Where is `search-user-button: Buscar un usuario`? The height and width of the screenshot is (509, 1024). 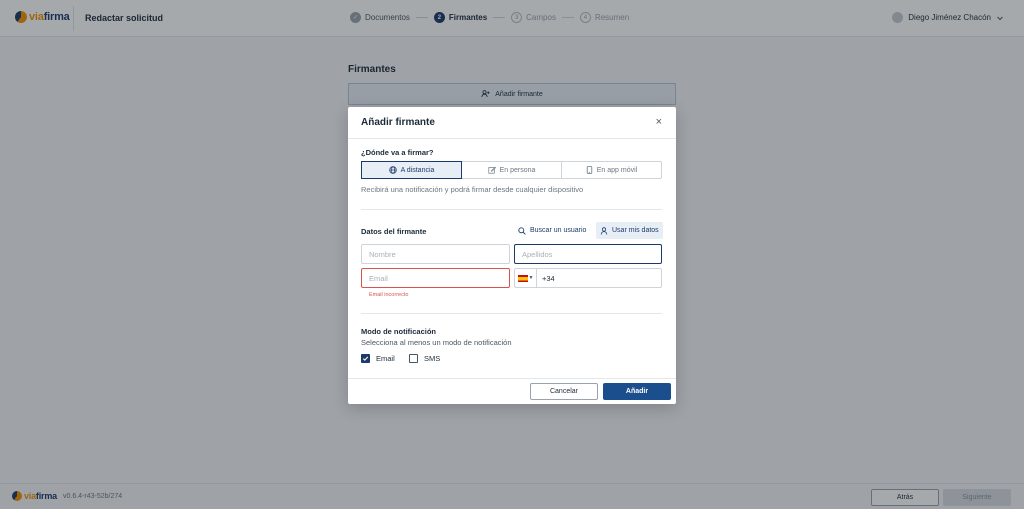
search-user-button: Buscar un usuario is located at coordinates (552, 230).